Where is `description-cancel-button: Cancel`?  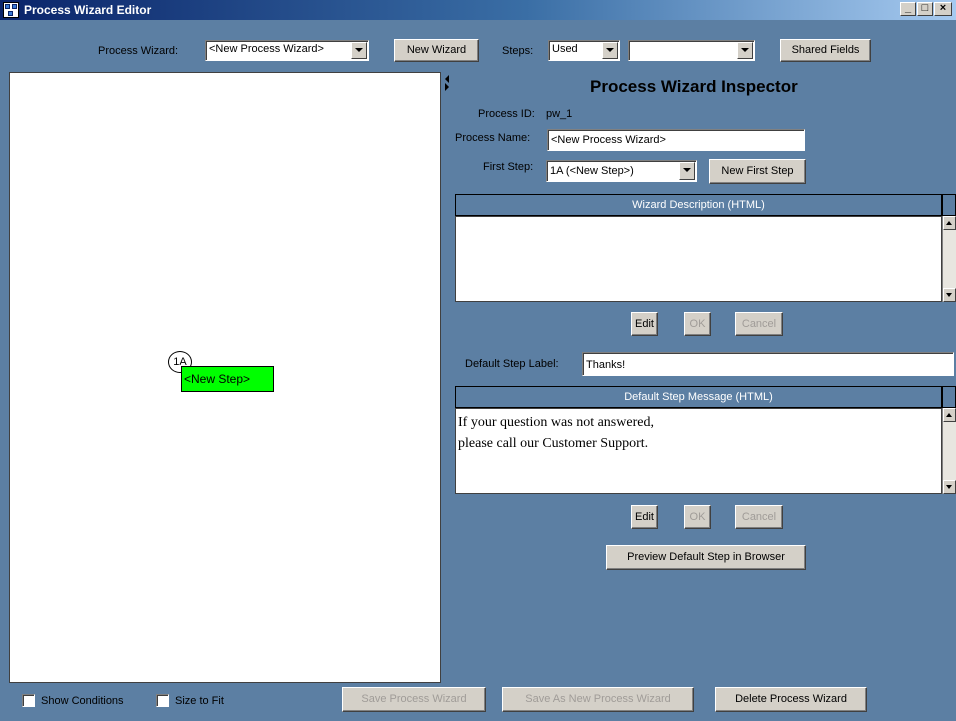 description-cancel-button: Cancel is located at coordinates (759, 324).